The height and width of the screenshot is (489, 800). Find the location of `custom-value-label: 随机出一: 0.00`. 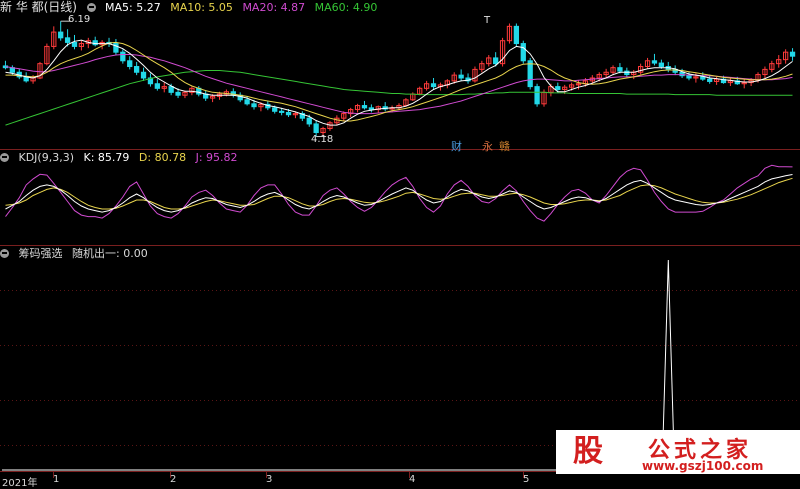

custom-value-label: 随机出一: 0.00 is located at coordinates (110, 253).